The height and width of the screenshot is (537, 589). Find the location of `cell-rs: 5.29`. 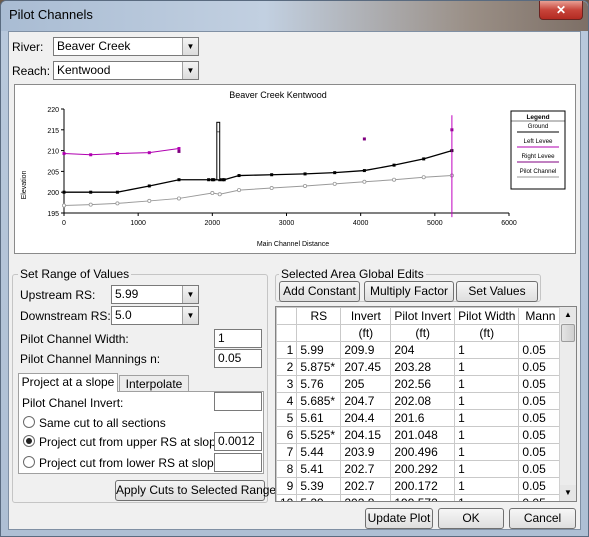

cell-rs: 5.29 is located at coordinates (319, 497).